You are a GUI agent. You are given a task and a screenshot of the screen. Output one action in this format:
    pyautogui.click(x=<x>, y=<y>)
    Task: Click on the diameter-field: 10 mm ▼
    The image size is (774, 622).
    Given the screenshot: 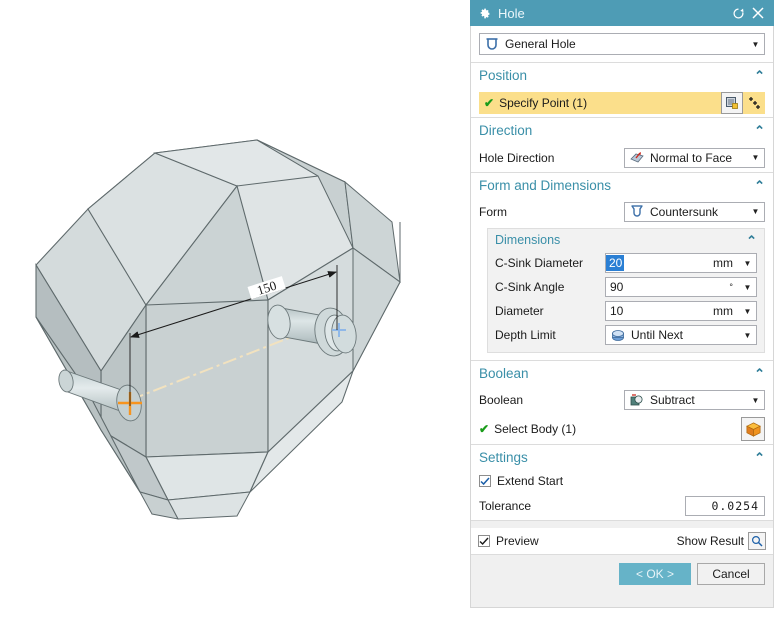 What is the action you would take?
    pyautogui.click(x=681, y=311)
    